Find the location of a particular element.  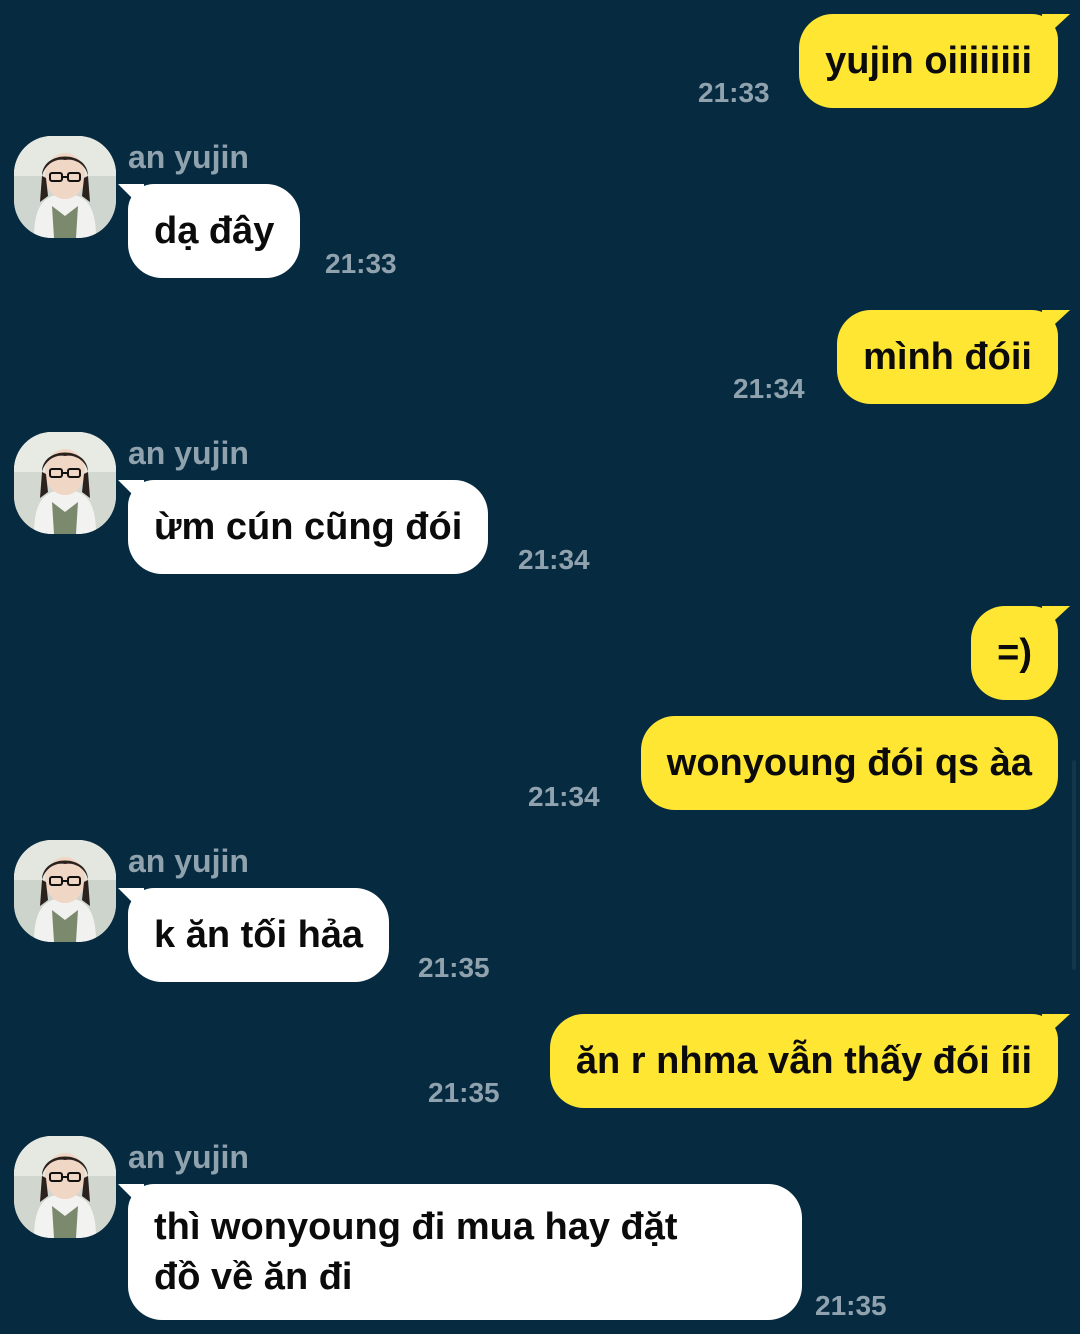

outgoing-message-bubble: =) is located at coordinates (1014, 653).